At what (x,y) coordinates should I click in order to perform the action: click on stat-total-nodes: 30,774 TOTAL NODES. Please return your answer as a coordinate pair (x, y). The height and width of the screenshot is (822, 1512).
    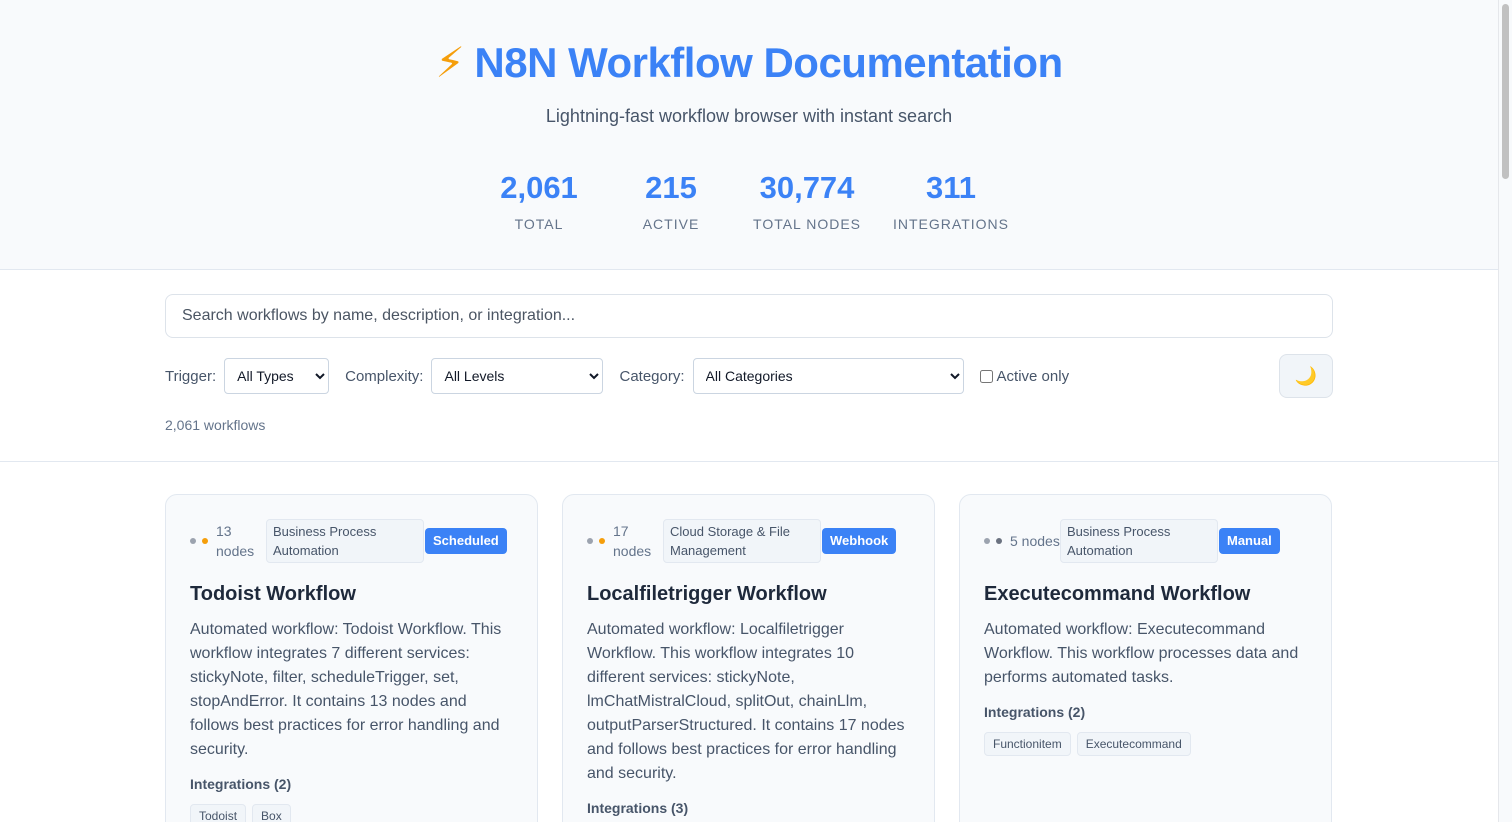
    Looking at the image, I should click on (807, 201).